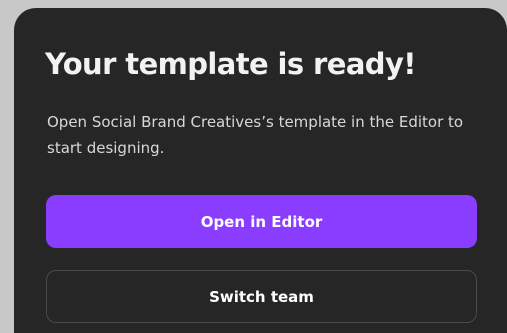  What do you see at coordinates (261, 296) in the screenshot?
I see `switch-team-button: Switch team` at bounding box center [261, 296].